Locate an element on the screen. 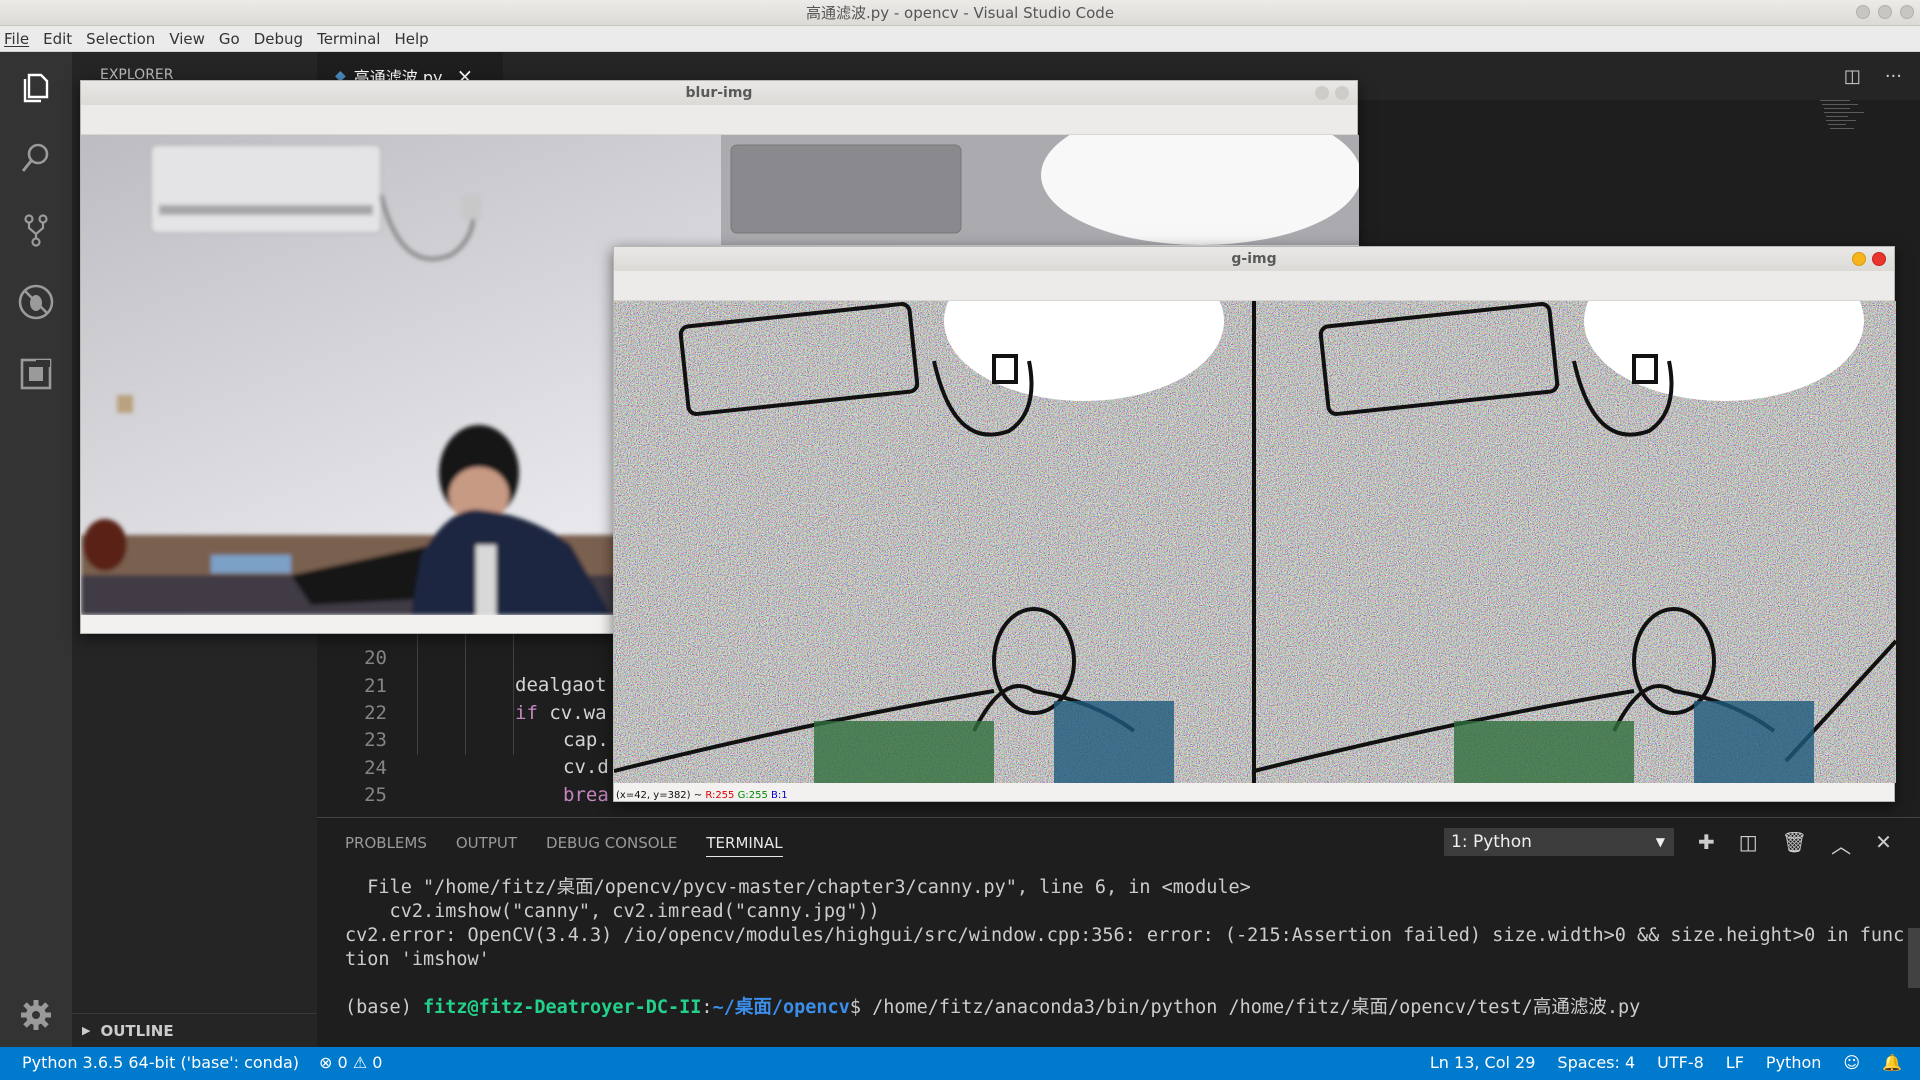 The image size is (1920, 1080). search-icon is located at coordinates (36, 158).